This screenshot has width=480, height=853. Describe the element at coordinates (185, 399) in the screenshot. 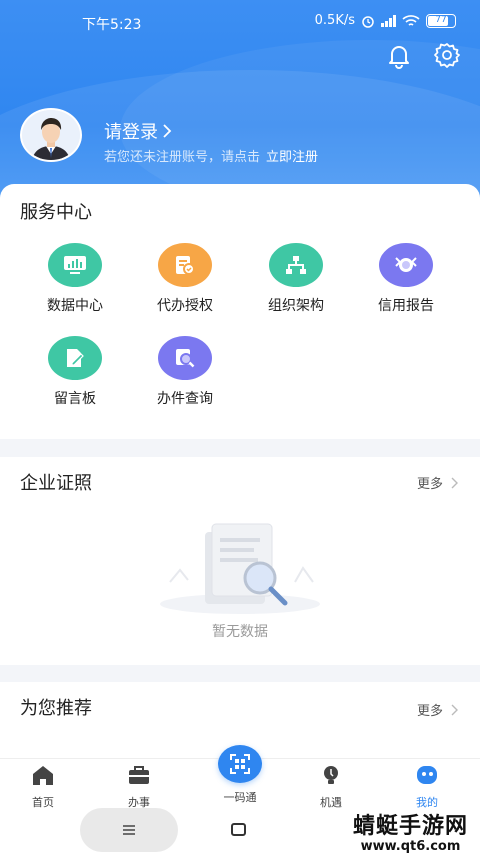

I see `service-item-label: 办件查询` at that location.